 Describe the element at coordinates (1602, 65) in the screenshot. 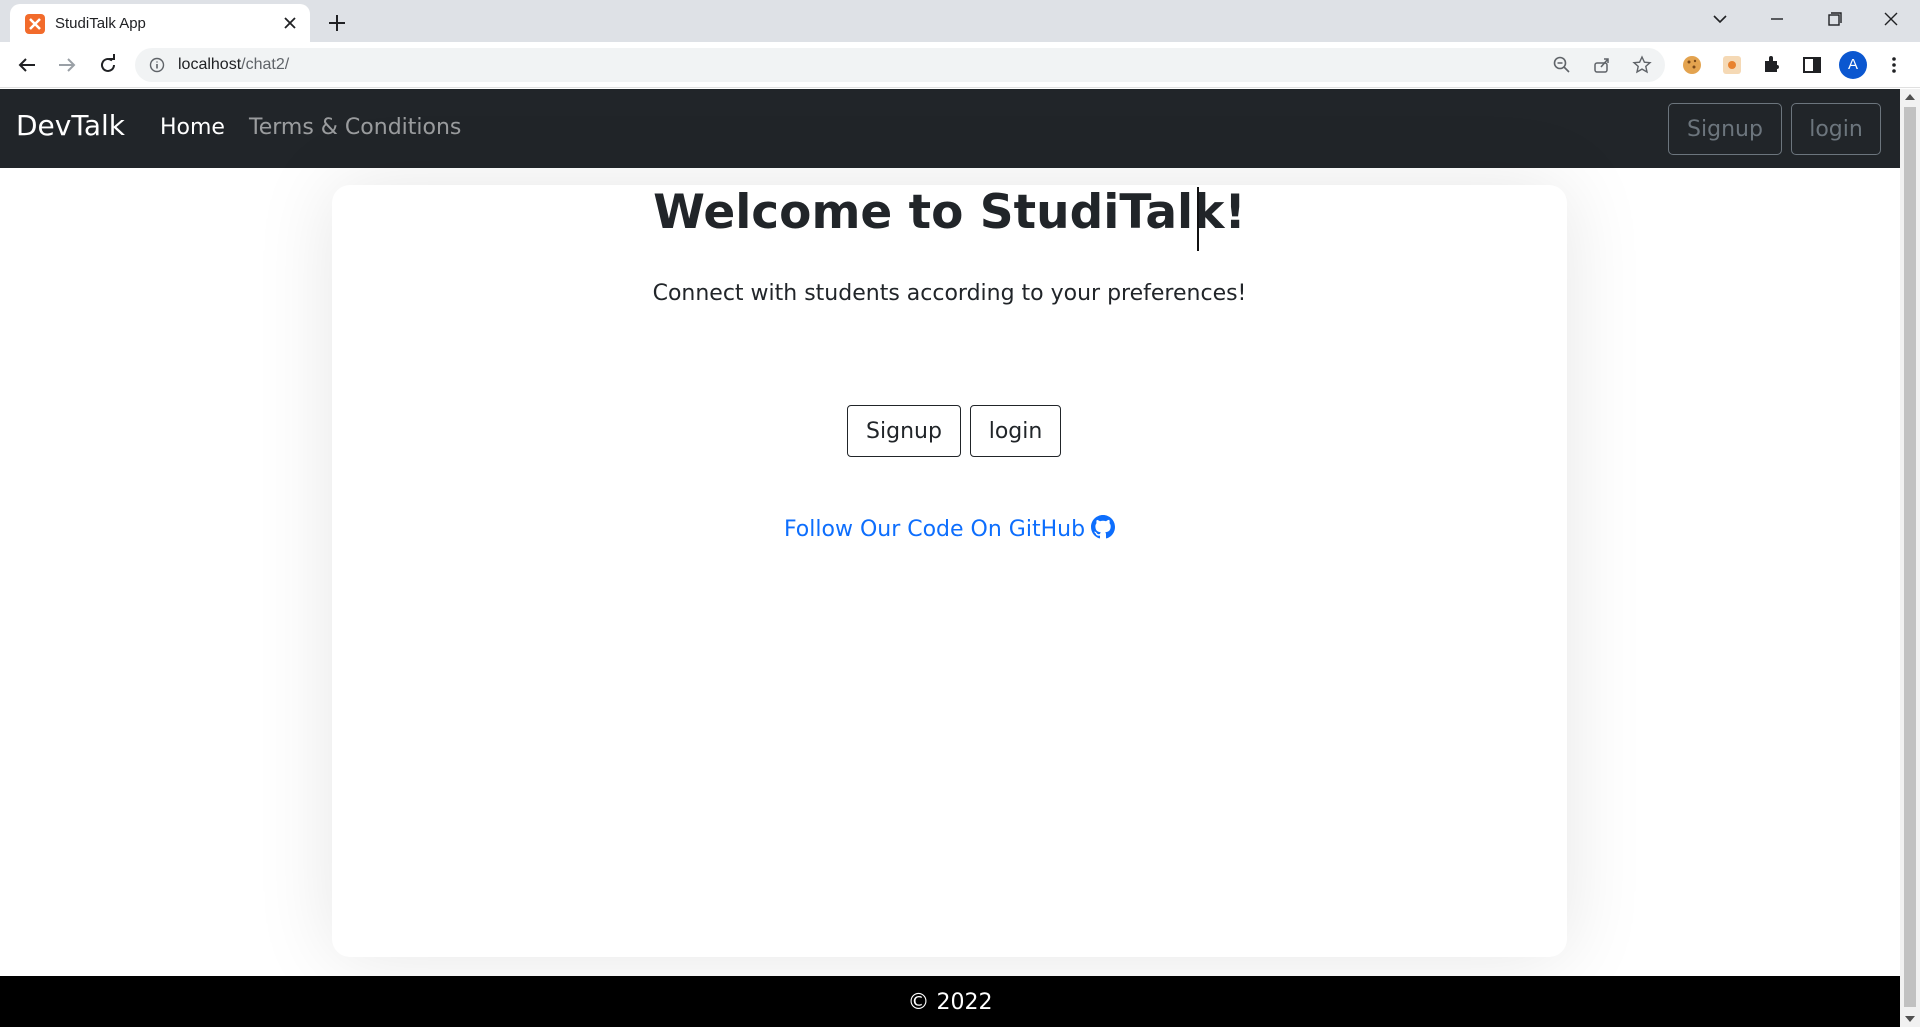

I see `share-icon` at that location.